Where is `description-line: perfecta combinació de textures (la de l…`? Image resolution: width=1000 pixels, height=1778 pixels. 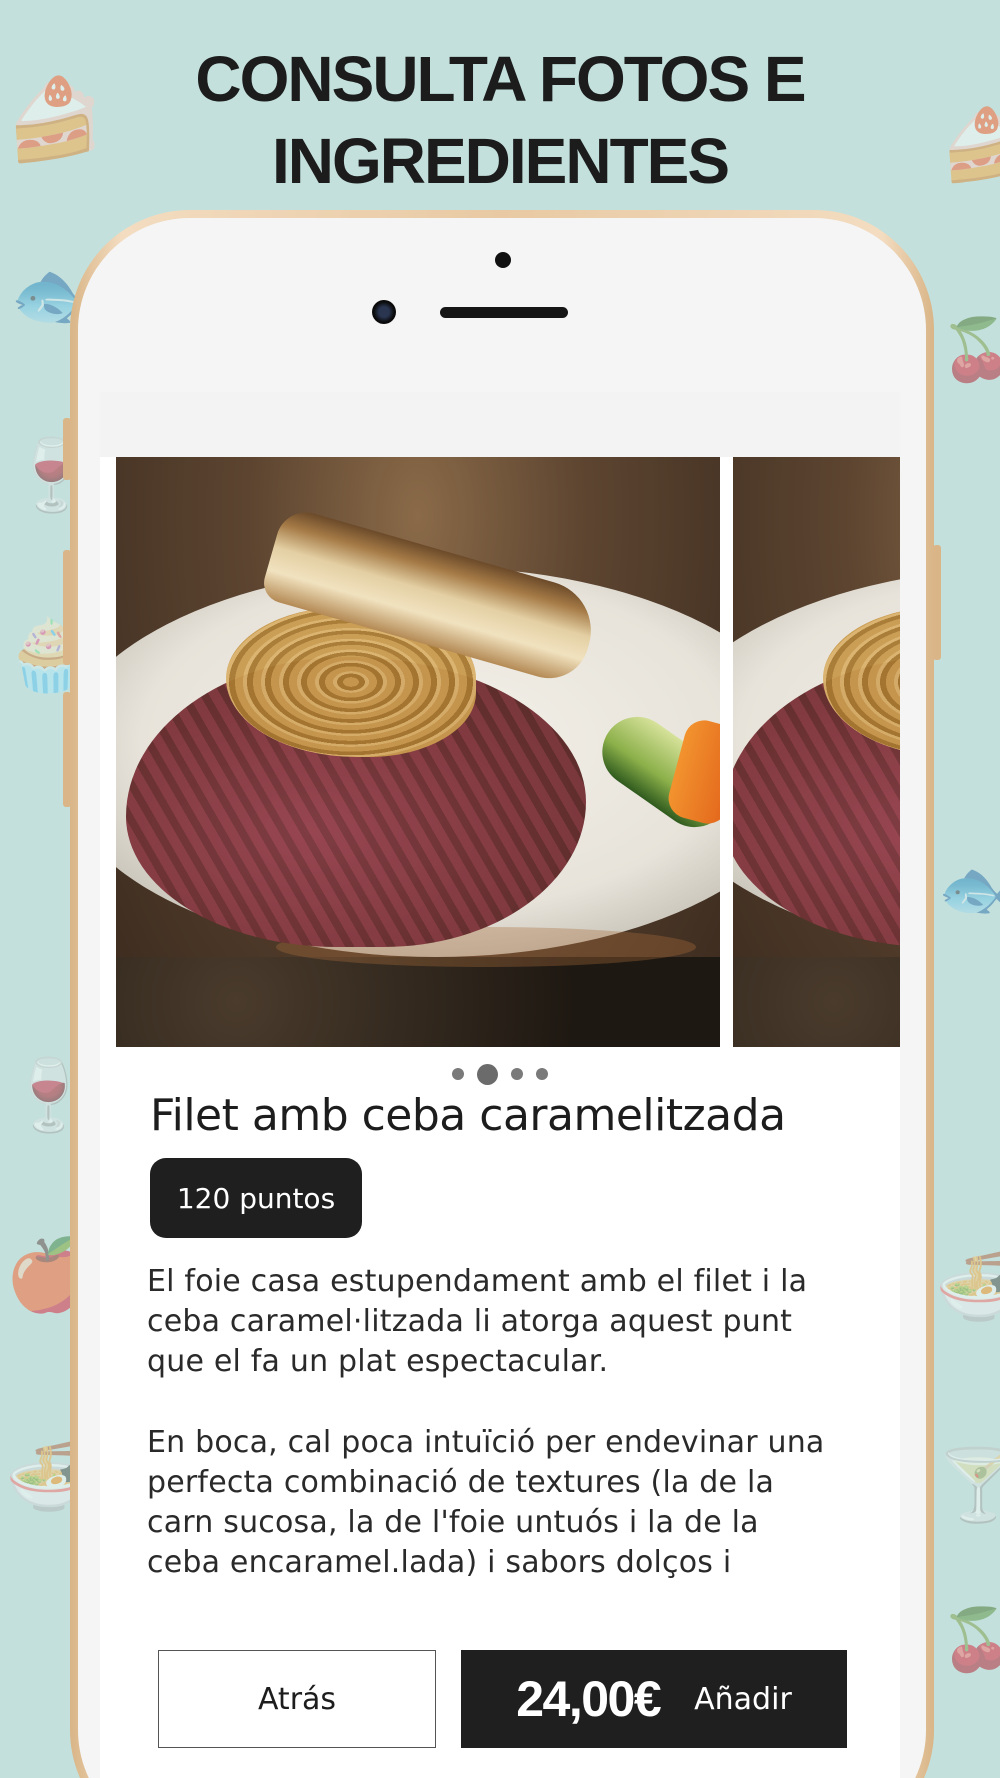
description-line: perfecta combinació de textures (la de l… is located at coordinates (461, 1482).